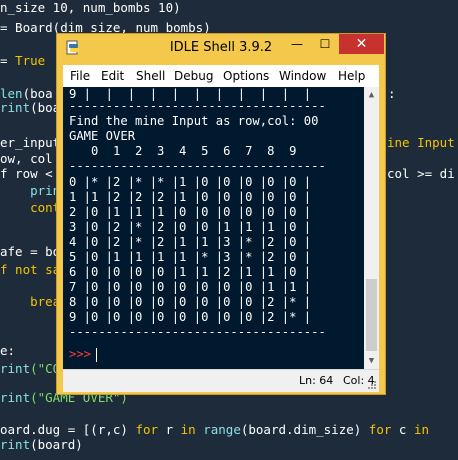  I want to click on shell-line: 0 |* |2 |* |* |1 |0 |0 |0 |0 |0 |, so click(190, 182).